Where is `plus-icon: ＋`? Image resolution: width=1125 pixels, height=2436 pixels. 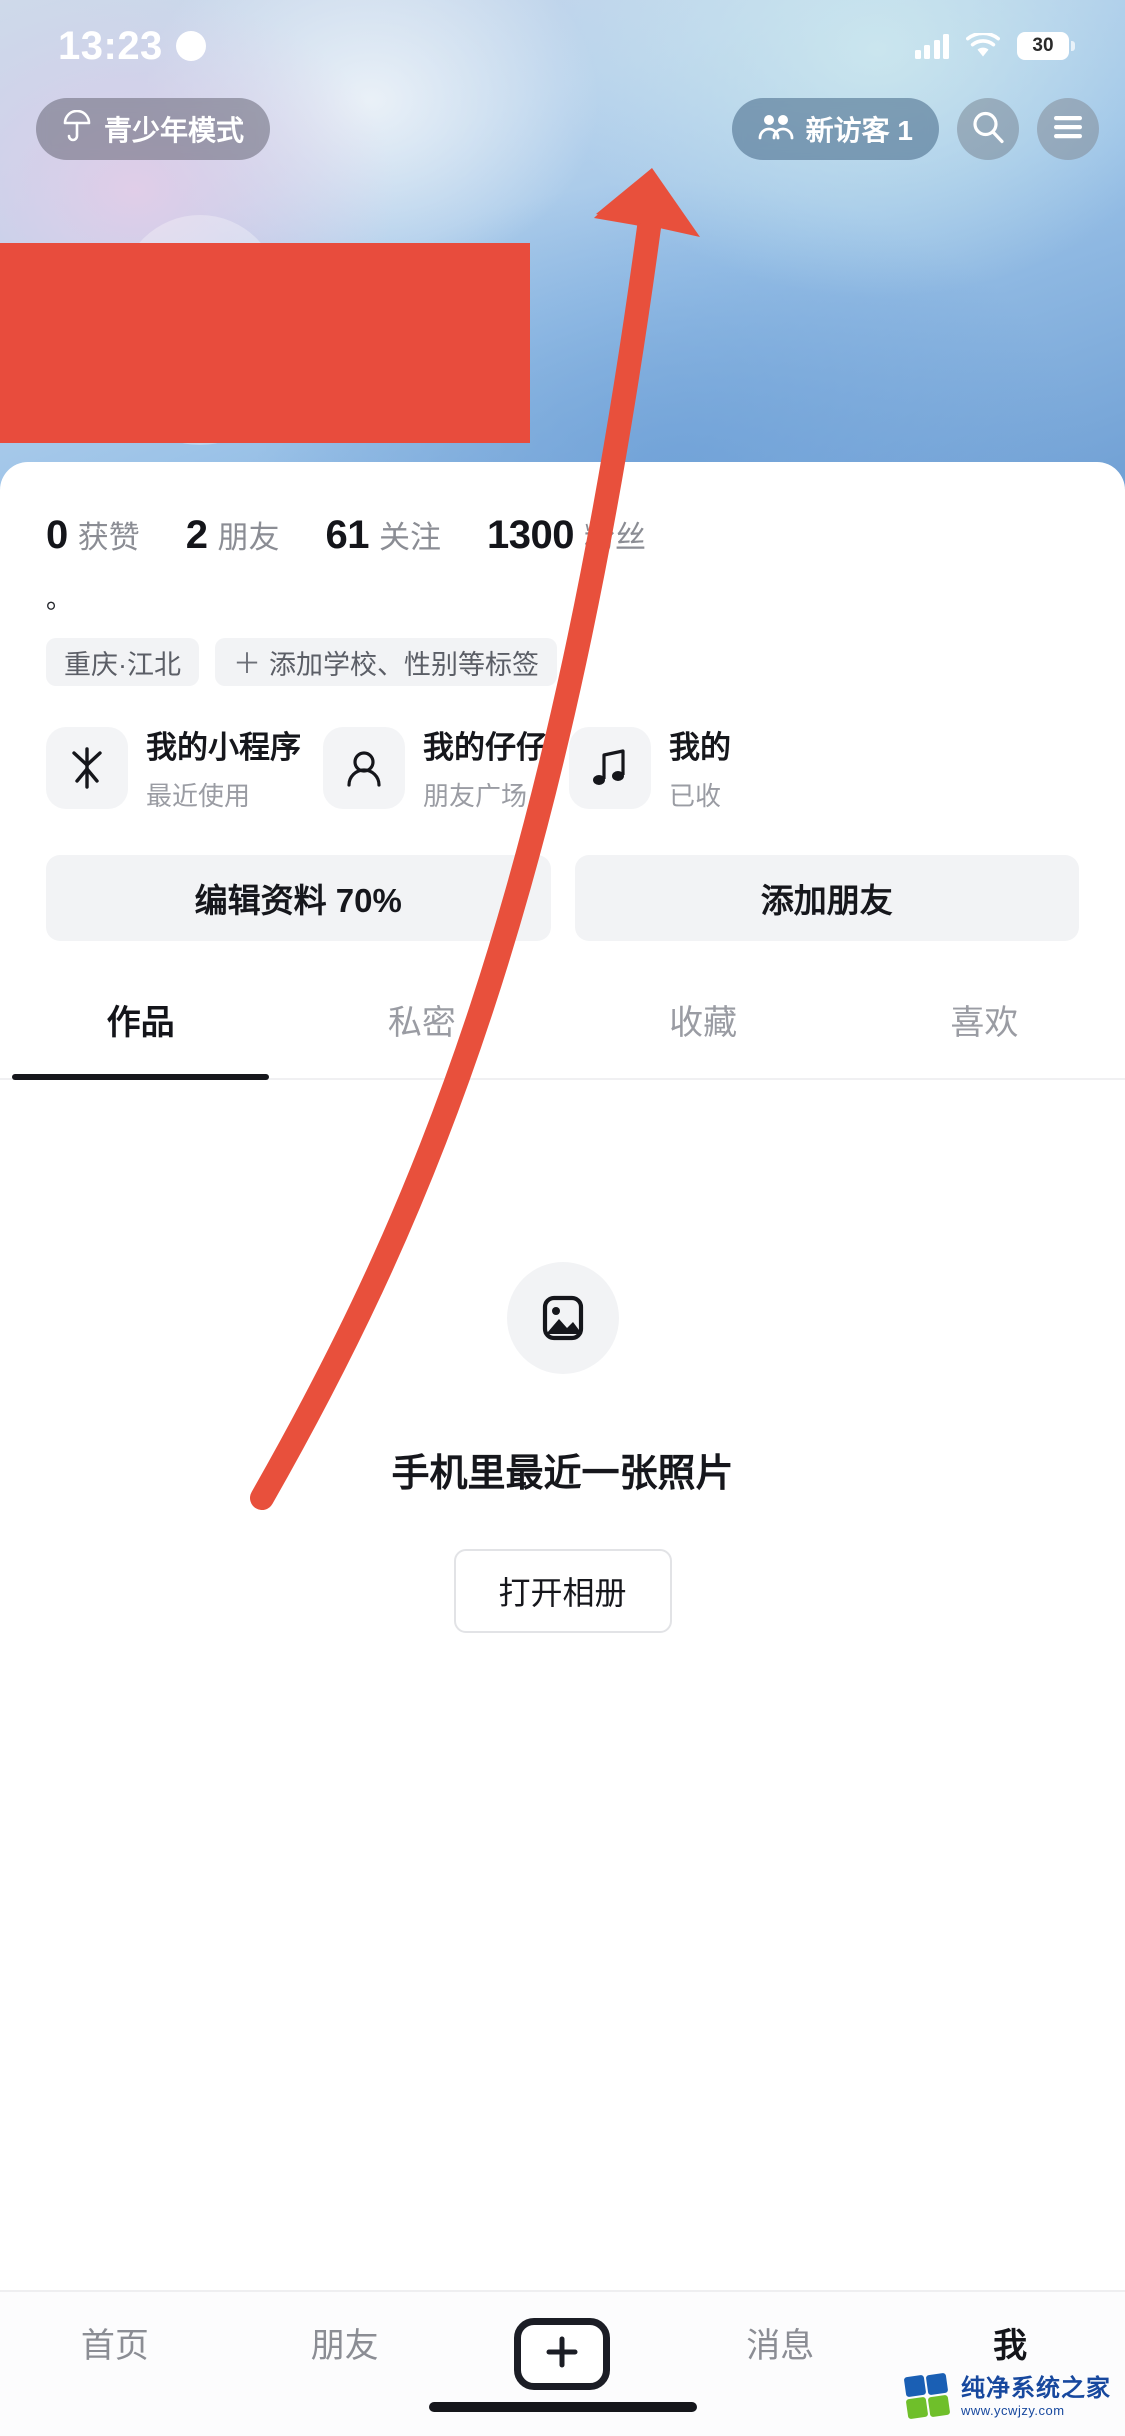 plus-icon: ＋ is located at coordinates (247, 663).